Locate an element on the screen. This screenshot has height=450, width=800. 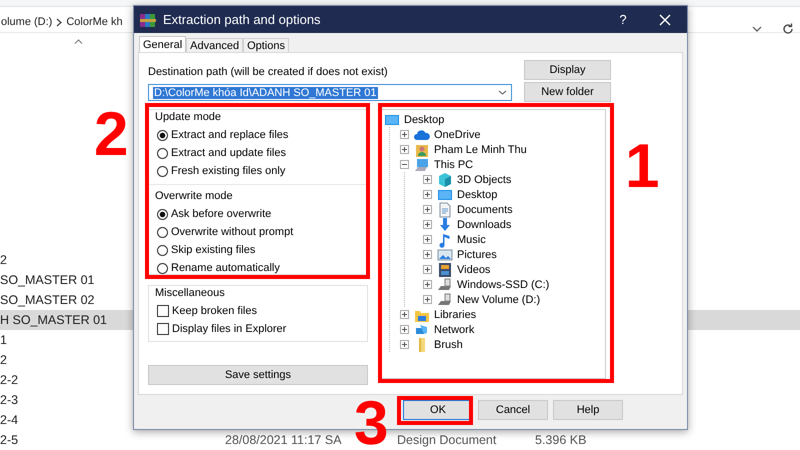
tree-item: Videos is located at coordinates (473, 270).